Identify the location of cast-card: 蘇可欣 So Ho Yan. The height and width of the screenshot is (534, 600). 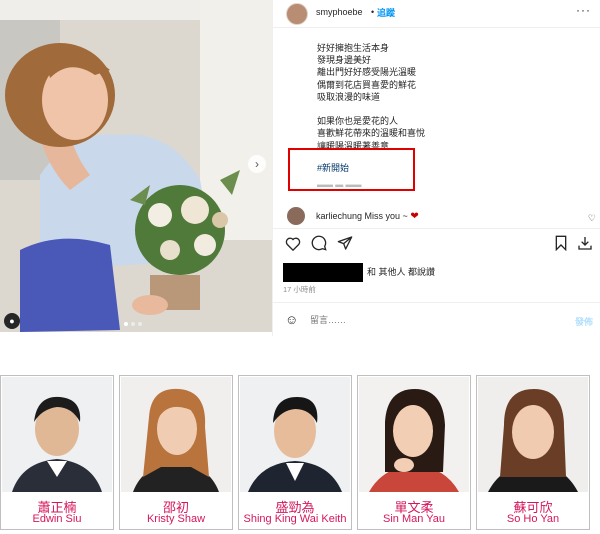
(533, 452).